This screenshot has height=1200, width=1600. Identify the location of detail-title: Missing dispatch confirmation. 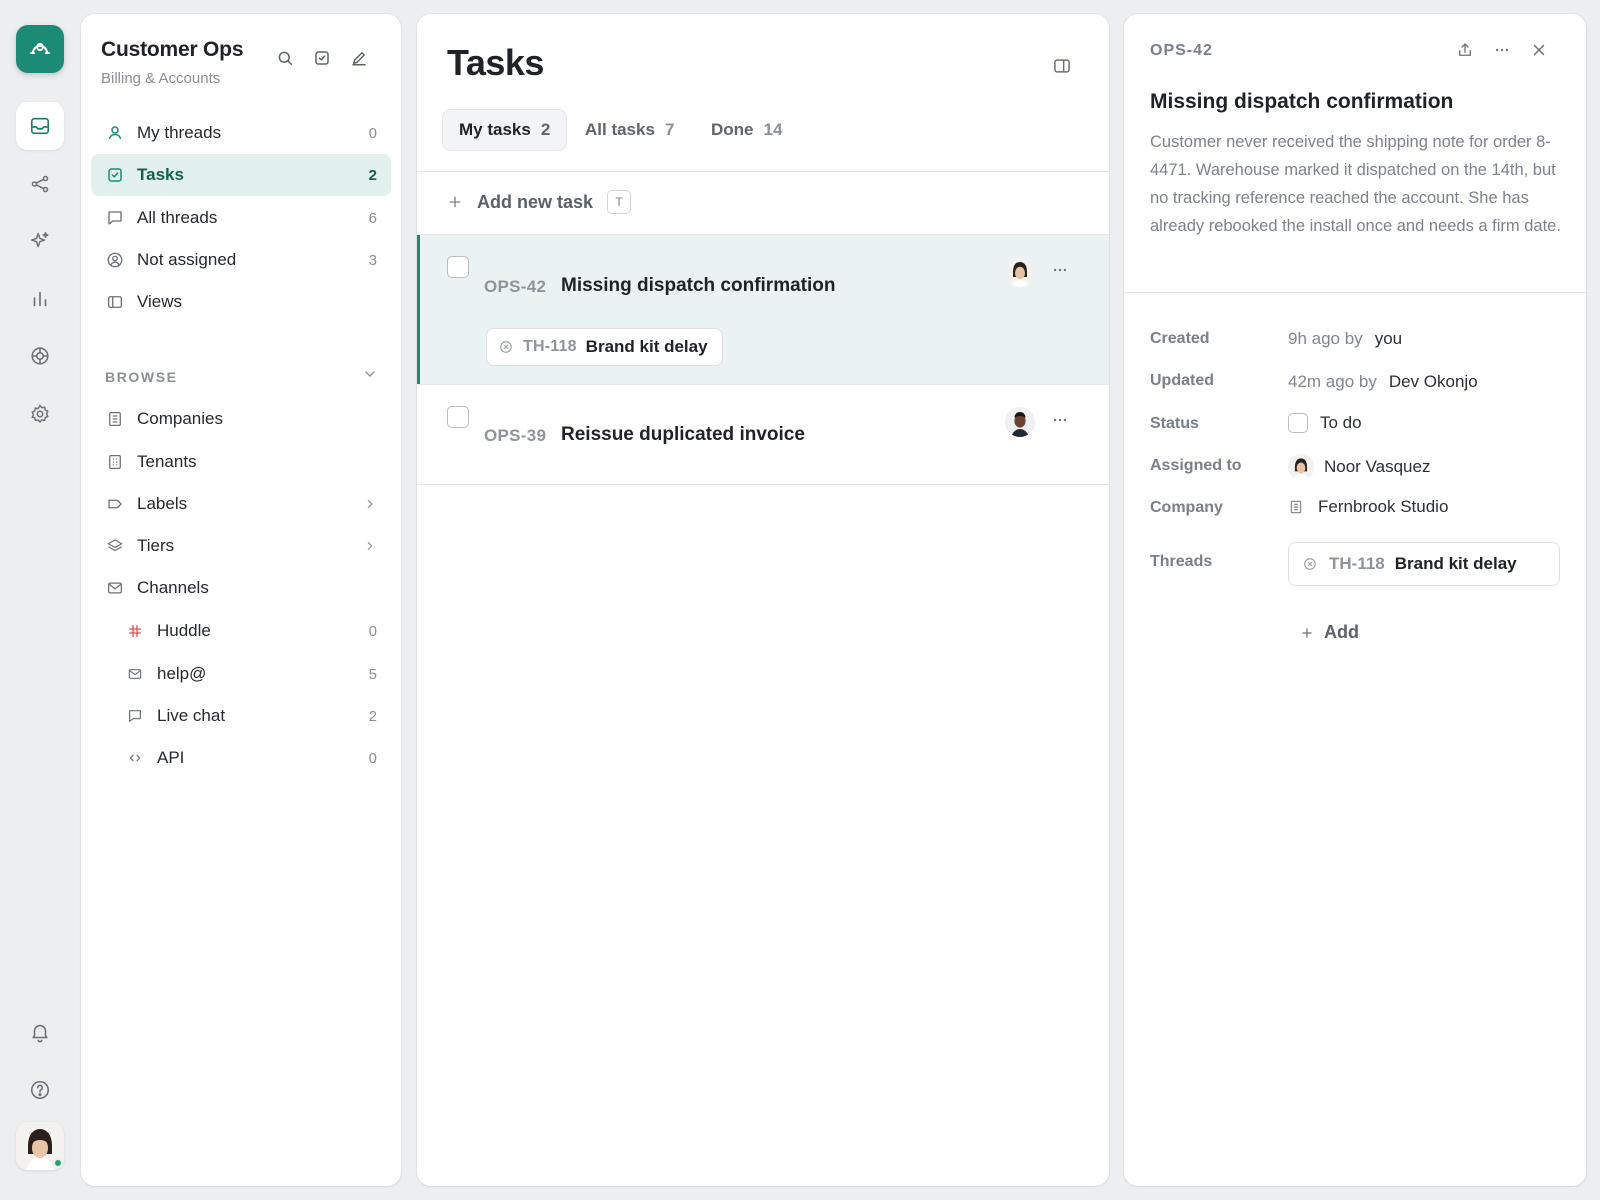
(1301, 102).